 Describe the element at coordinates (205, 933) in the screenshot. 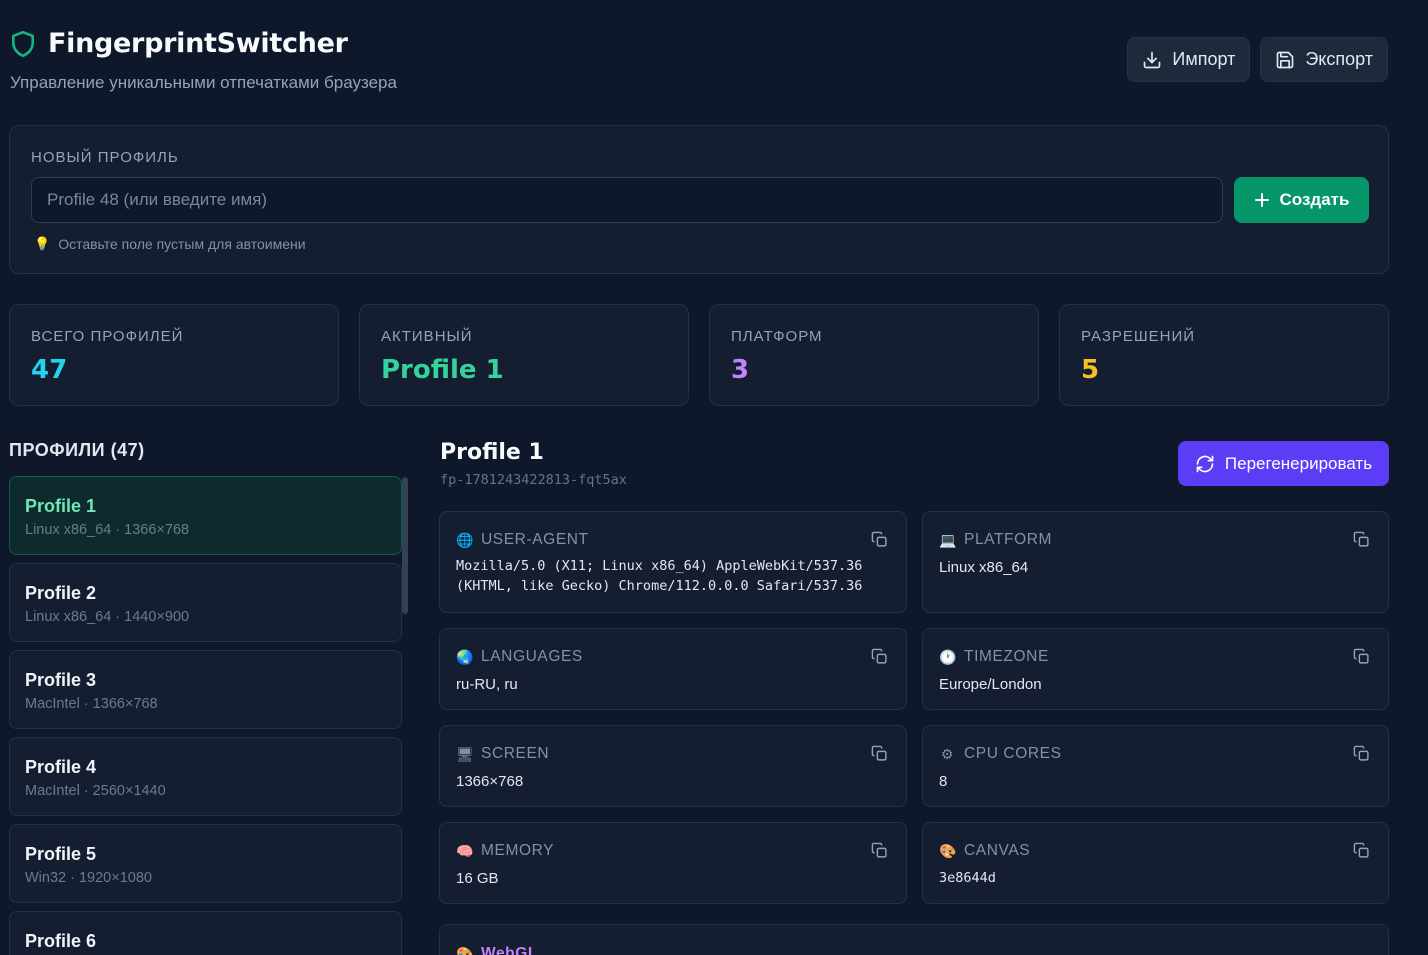

I see `profile-list-item: Profile 6` at that location.